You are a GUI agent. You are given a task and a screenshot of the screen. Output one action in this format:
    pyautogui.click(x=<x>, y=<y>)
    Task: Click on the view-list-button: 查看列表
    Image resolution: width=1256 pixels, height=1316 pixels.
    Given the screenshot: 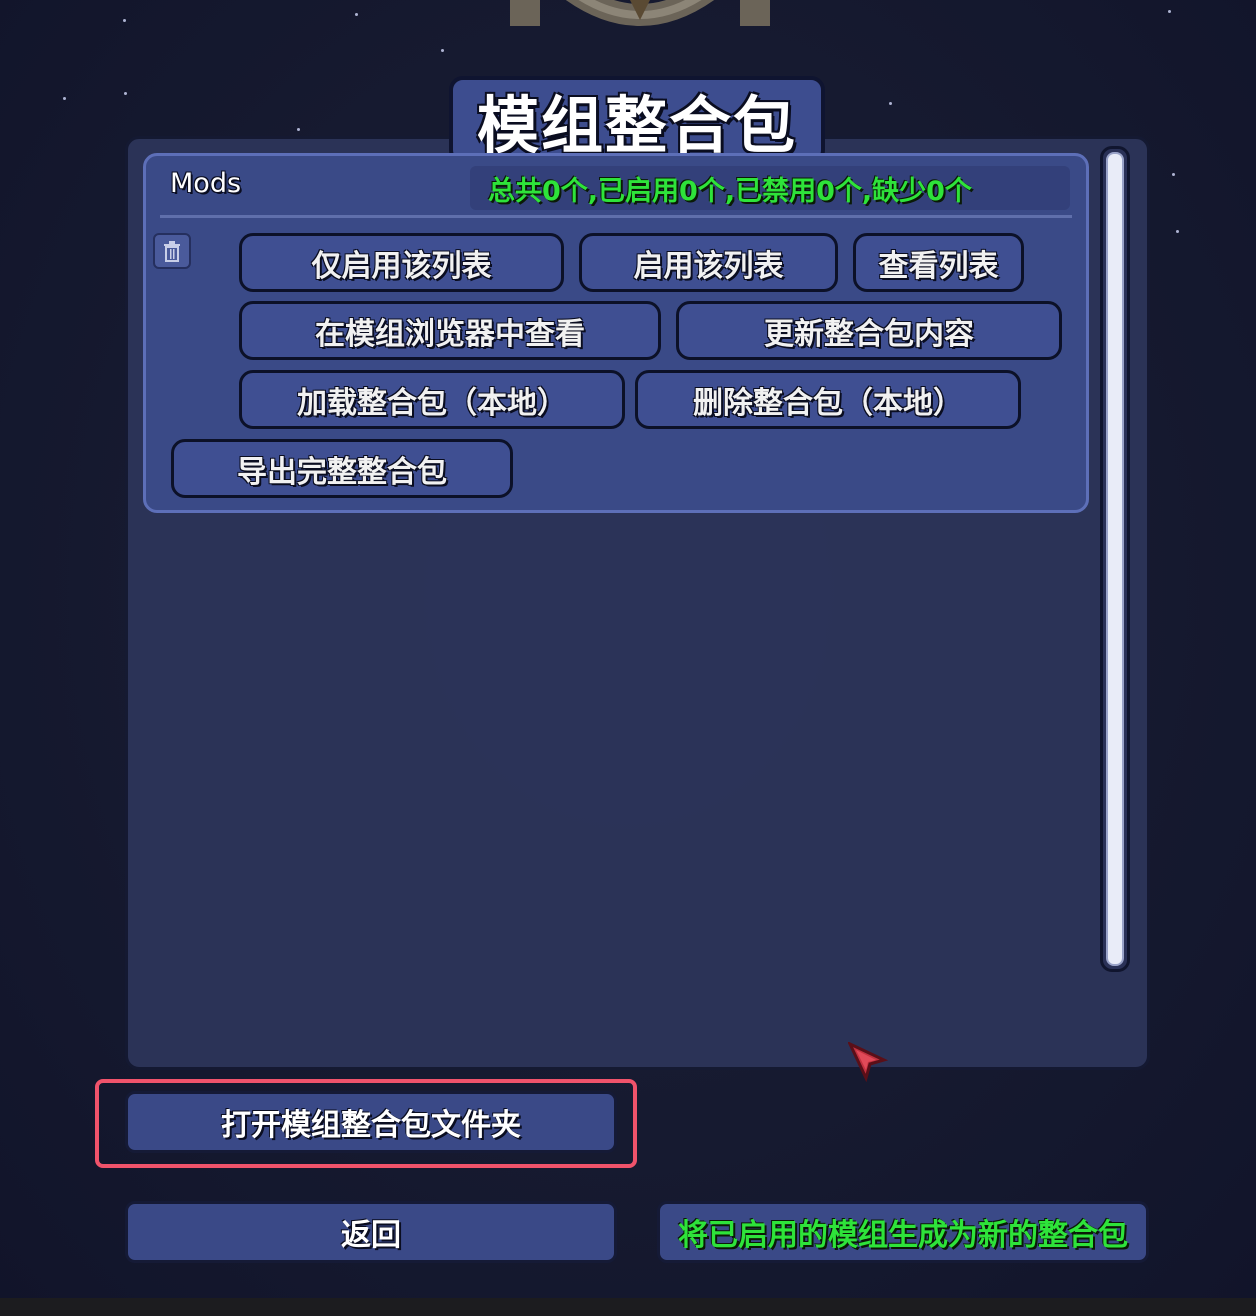 What is the action you would take?
    pyautogui.click(x=938, y=262)
    